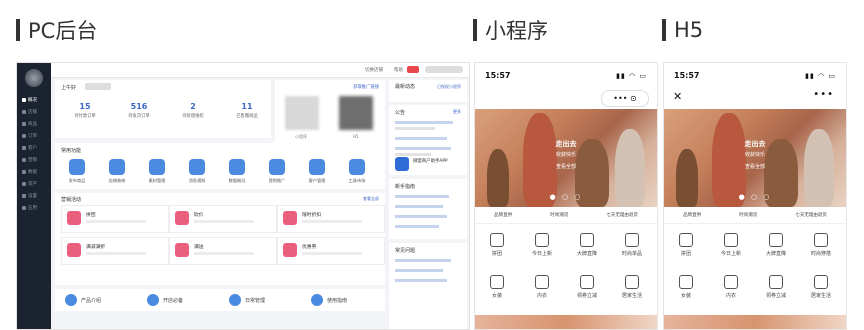 The width and height of the screenshot is (864, 330). What do you see at coordinates (83, 300) in the screenshot?
I see `guide-item: 产品介绍` at bounding box center [83, 300].